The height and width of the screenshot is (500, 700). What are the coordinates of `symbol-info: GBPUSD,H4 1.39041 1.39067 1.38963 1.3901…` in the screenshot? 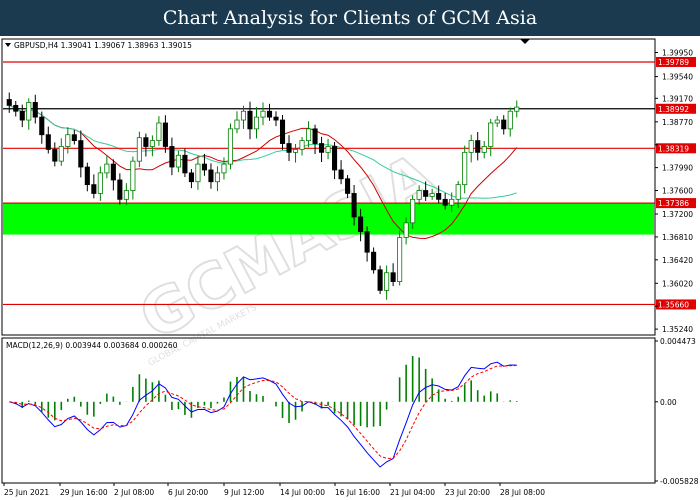 It's located at (103, 45).